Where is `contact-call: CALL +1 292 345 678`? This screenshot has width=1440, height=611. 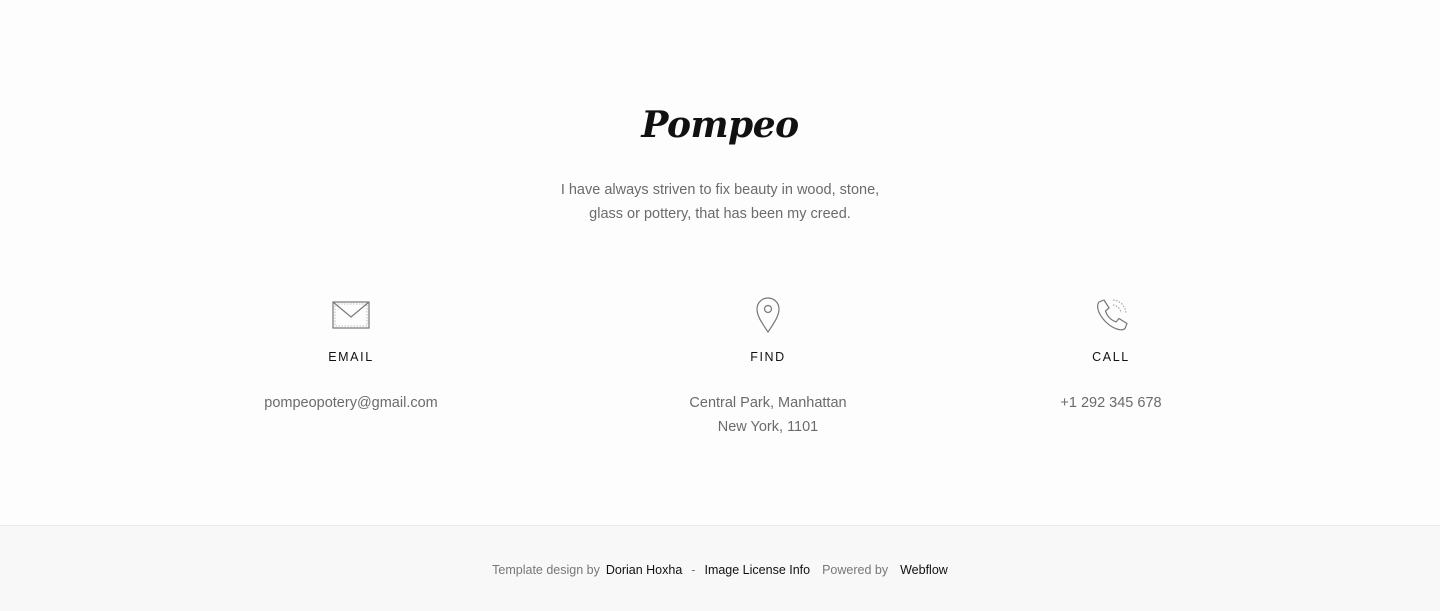 contact-call: CALL +1 292 345 678 is located at coordinates (1111, 355).